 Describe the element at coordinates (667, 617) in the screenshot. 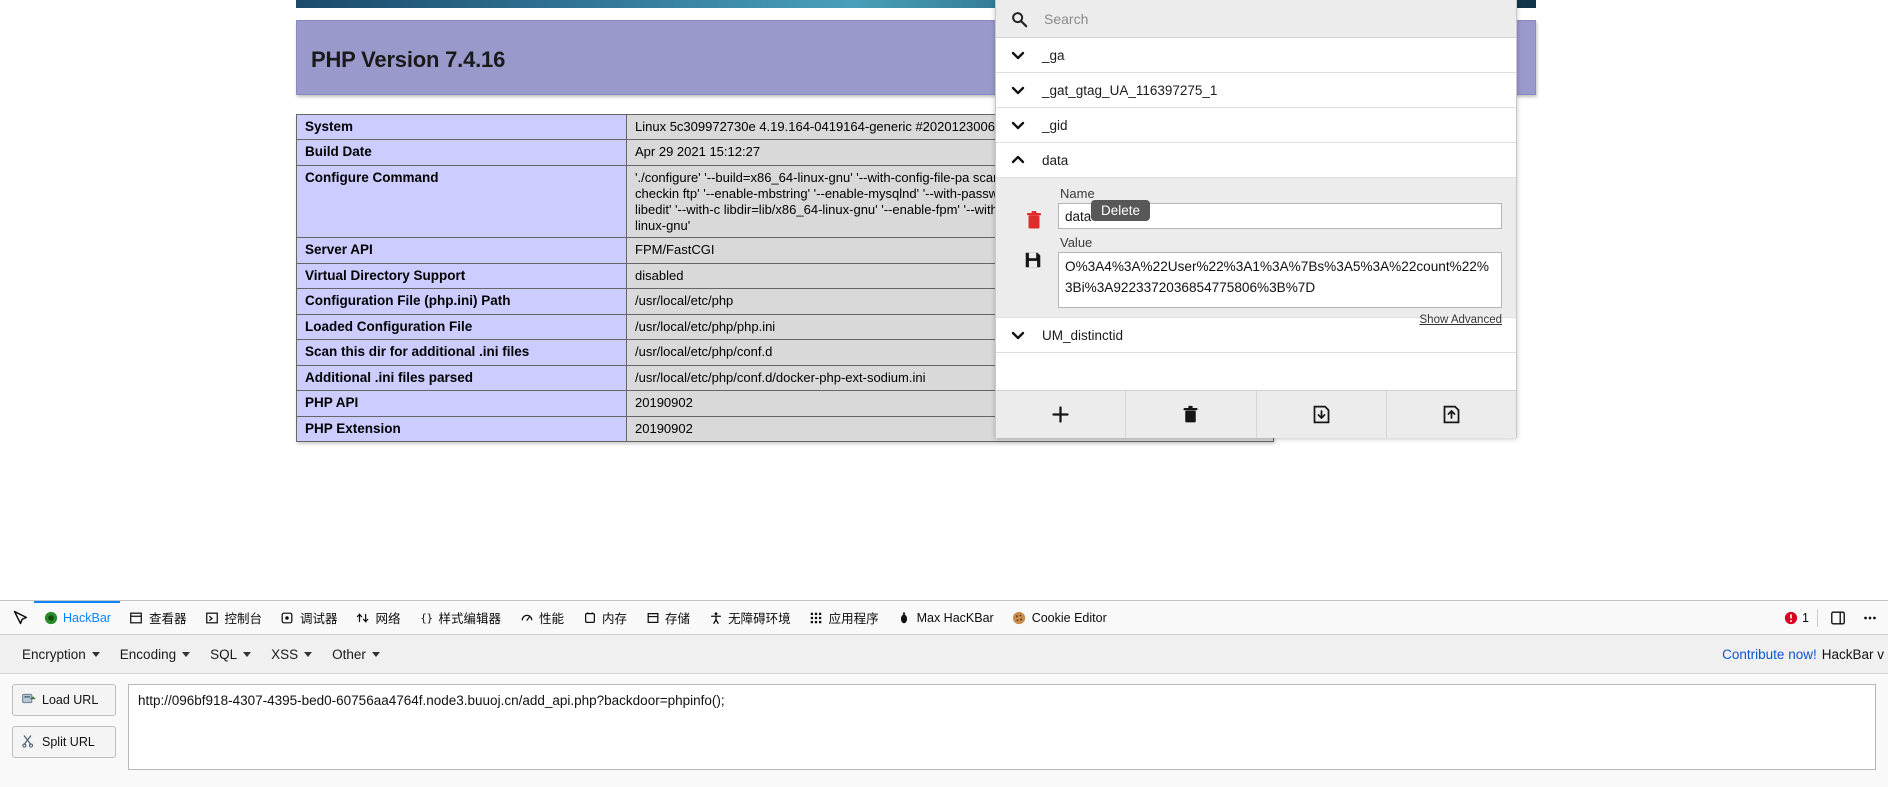

I see `tab-storage: 存储` at that location.